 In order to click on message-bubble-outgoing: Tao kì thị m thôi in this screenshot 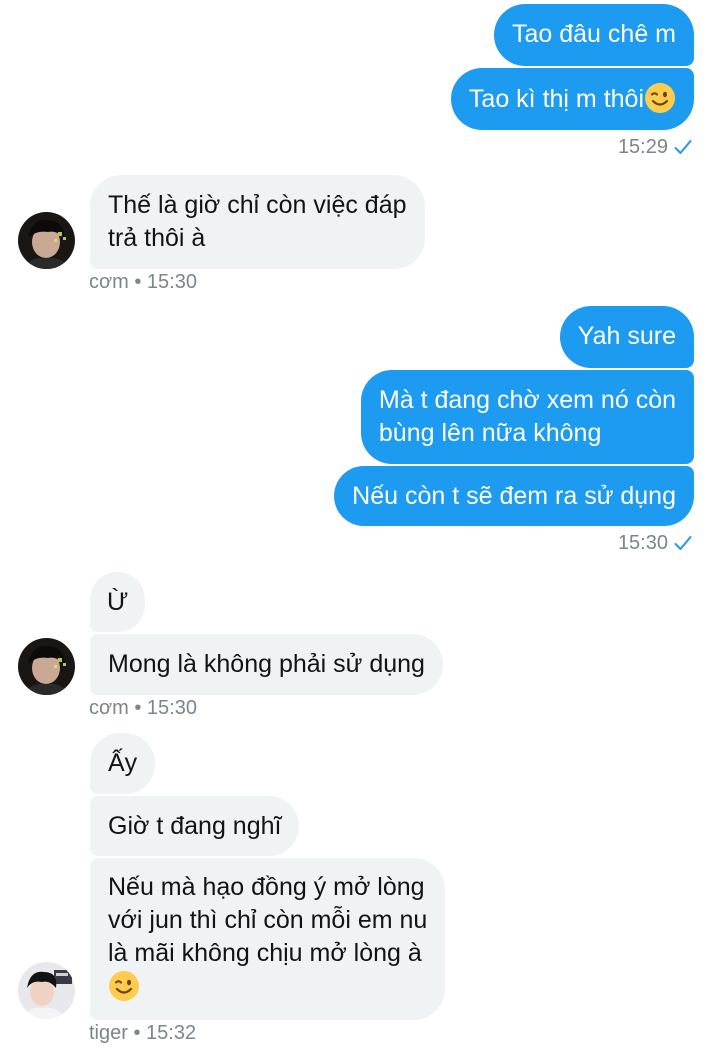, I will do `click(572, 99)`.